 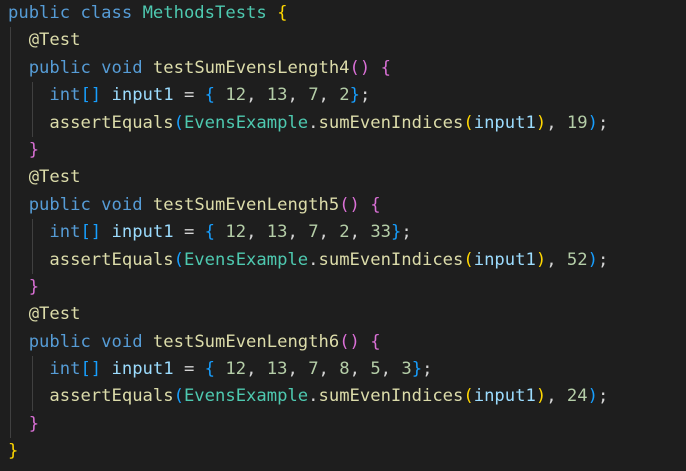 What do you see at coordinates (577, 259) in the screenshot?
I see `code-token: 52` at bounding box center [577, 259].